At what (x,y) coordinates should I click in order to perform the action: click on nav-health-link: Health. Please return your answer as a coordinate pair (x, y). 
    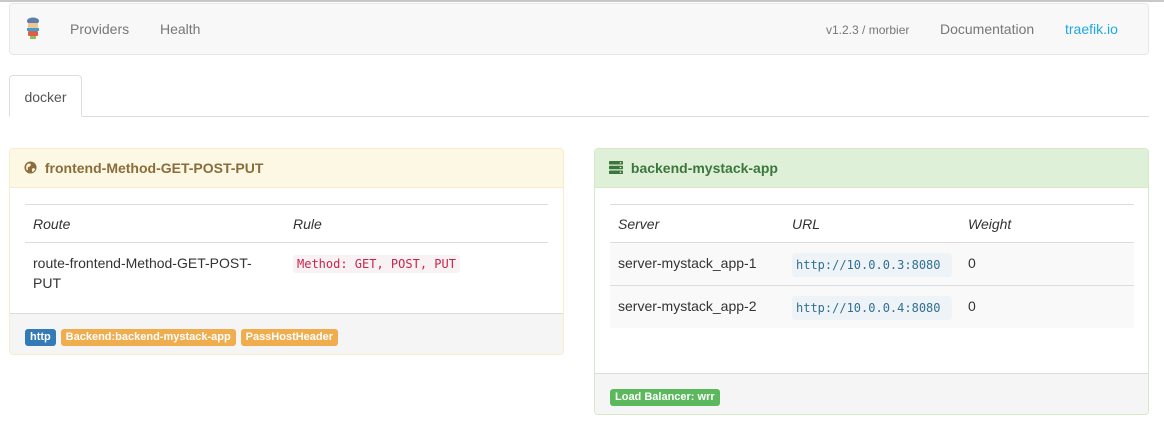
    Looking at the image, I should click on (180, 29).